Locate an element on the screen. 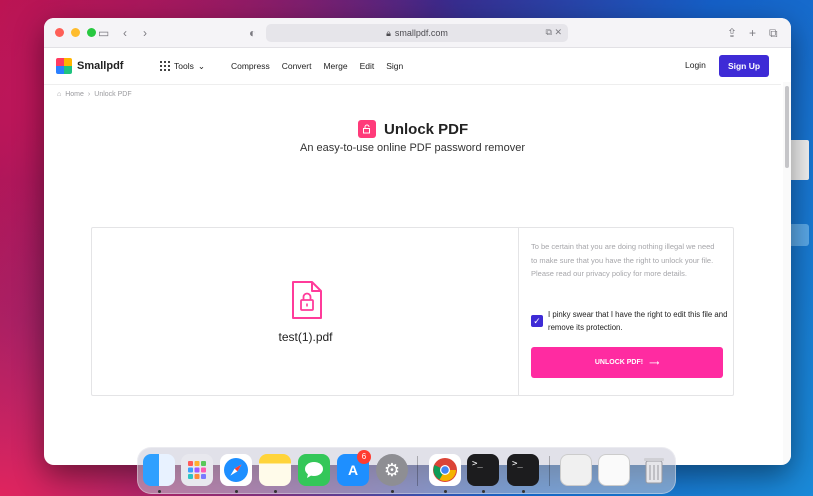 The image size is (813, 496). main-nav: Tools ⌄ Compress Convert Merge Edit Sign is located at coordinates (287, 66).